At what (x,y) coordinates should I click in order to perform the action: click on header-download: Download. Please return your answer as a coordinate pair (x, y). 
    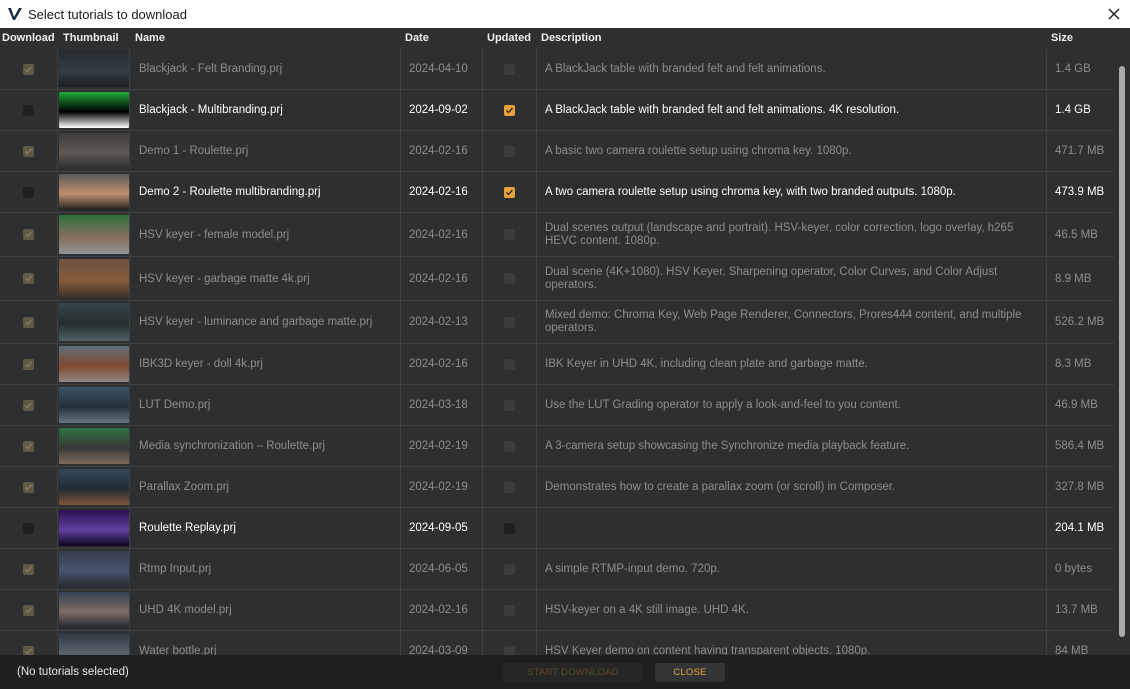
    Looking at the image, I should click on (28, 38).